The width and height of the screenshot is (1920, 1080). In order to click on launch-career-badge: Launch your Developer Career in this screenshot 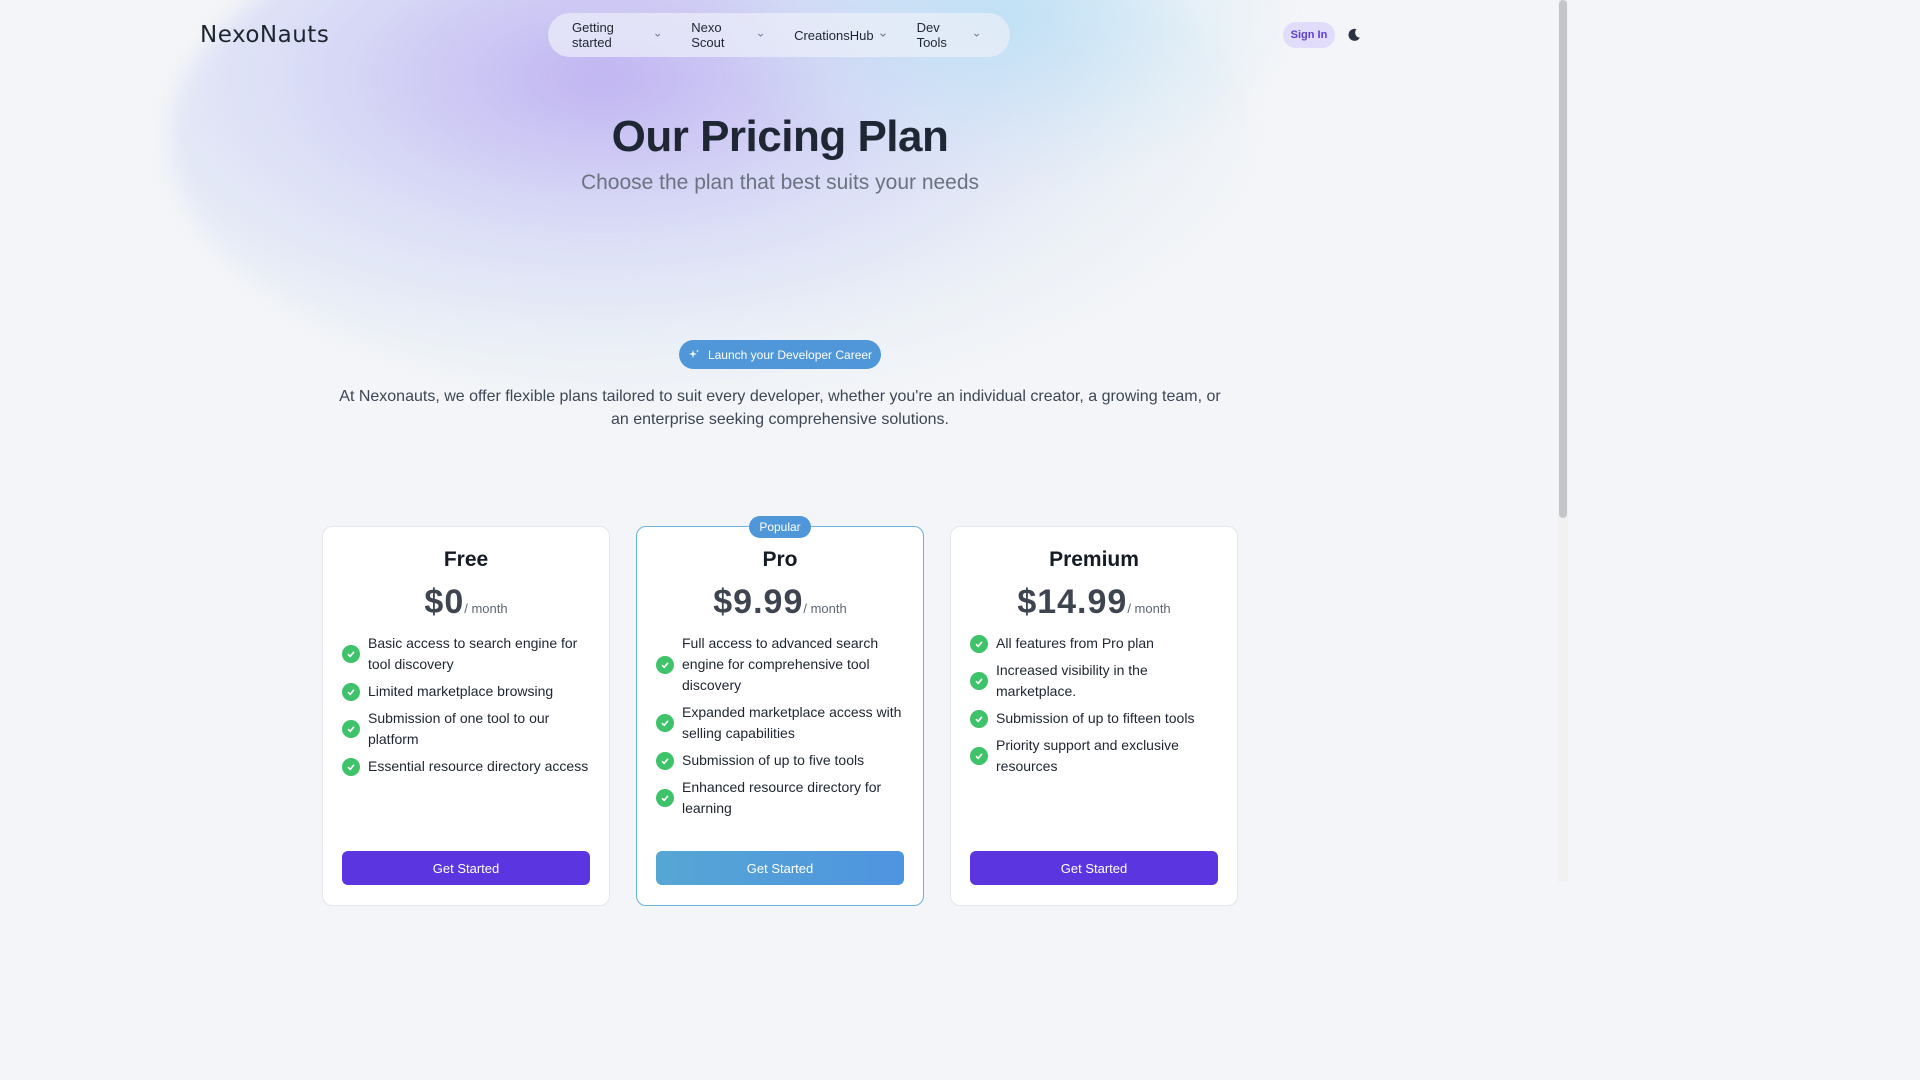, I will do `click(780, 354)`.